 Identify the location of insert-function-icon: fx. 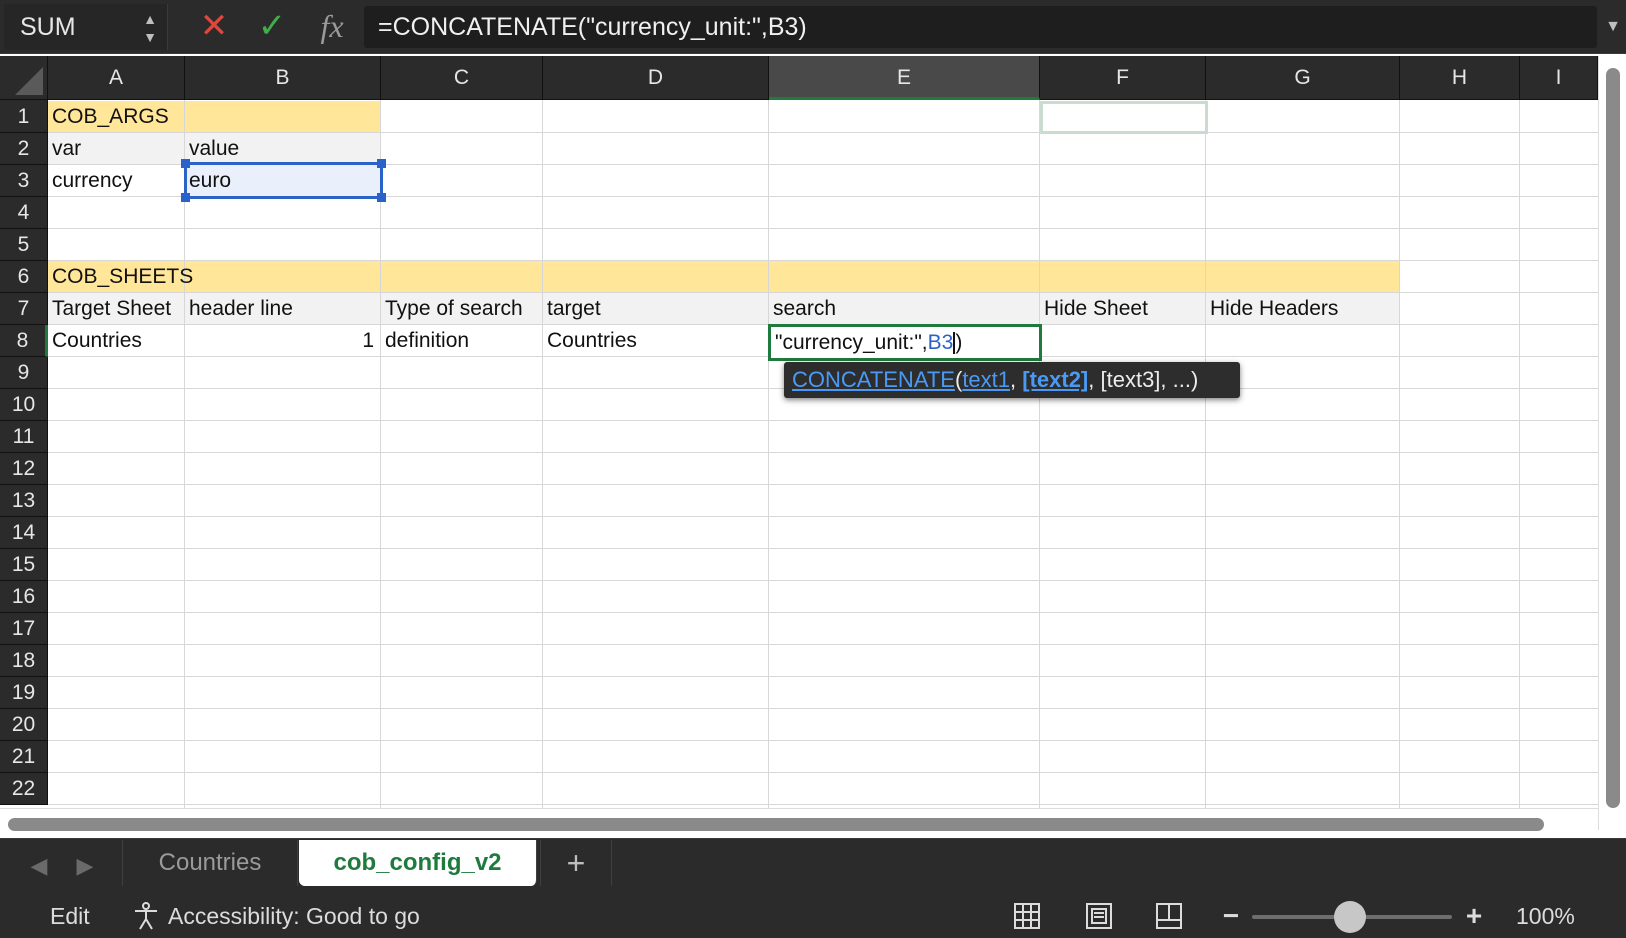
(332, 26).